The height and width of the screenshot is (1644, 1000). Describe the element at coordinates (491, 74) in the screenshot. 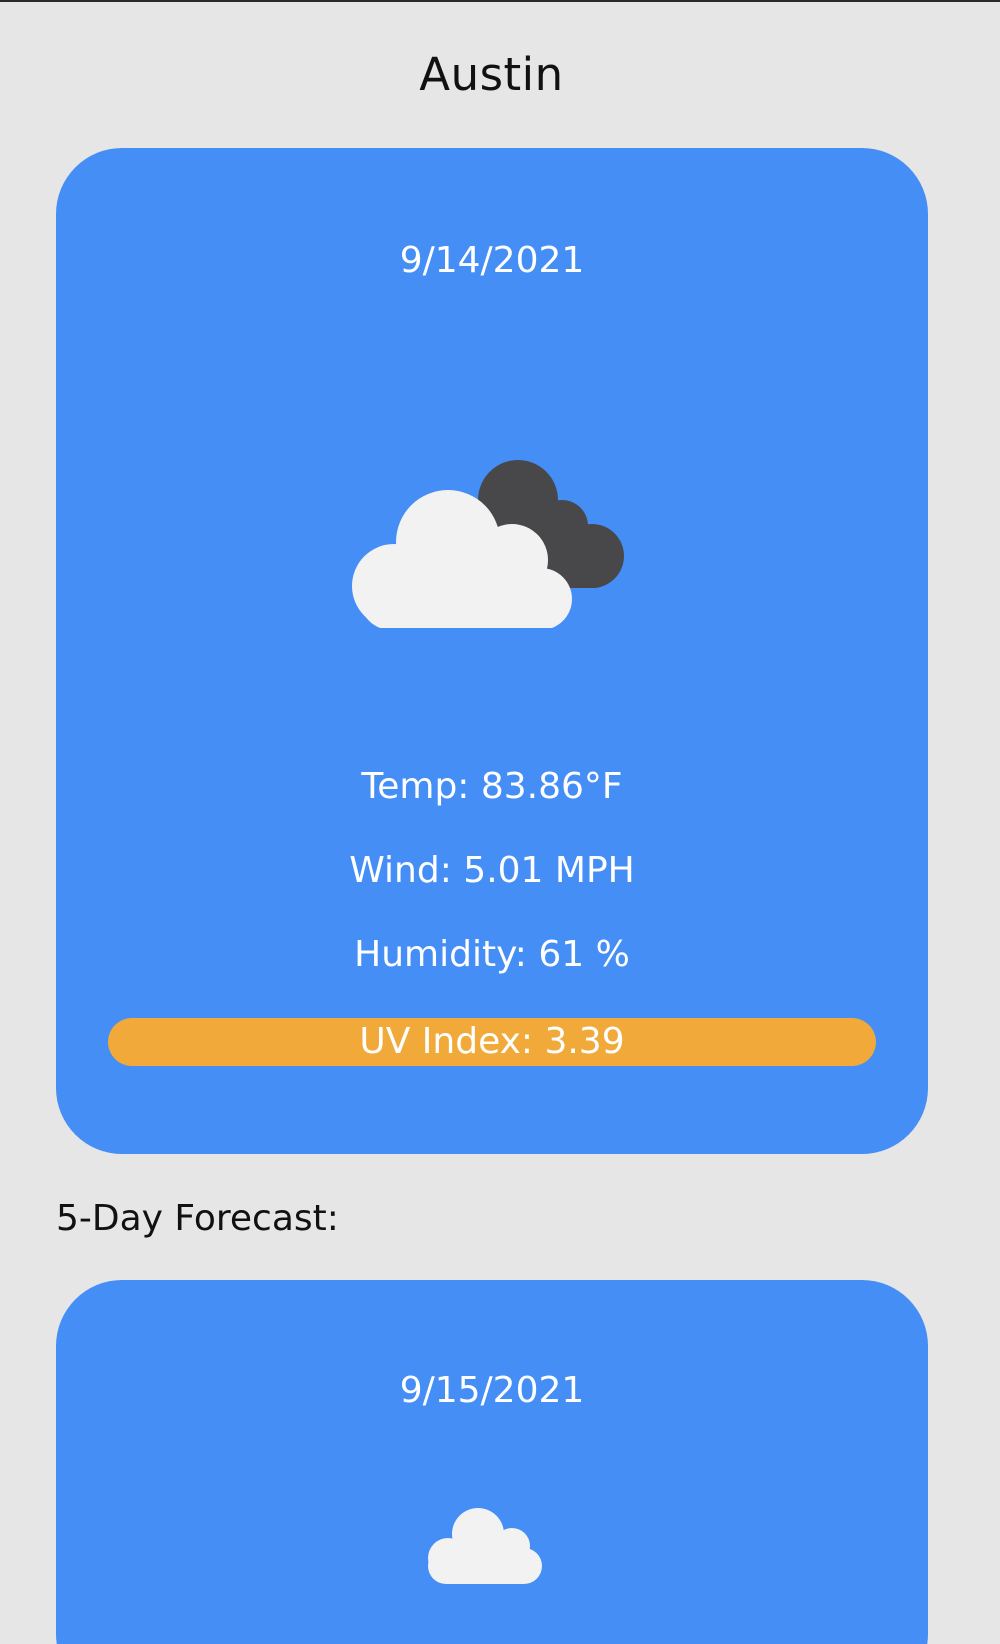

I see `city-title: Austin` at that location.